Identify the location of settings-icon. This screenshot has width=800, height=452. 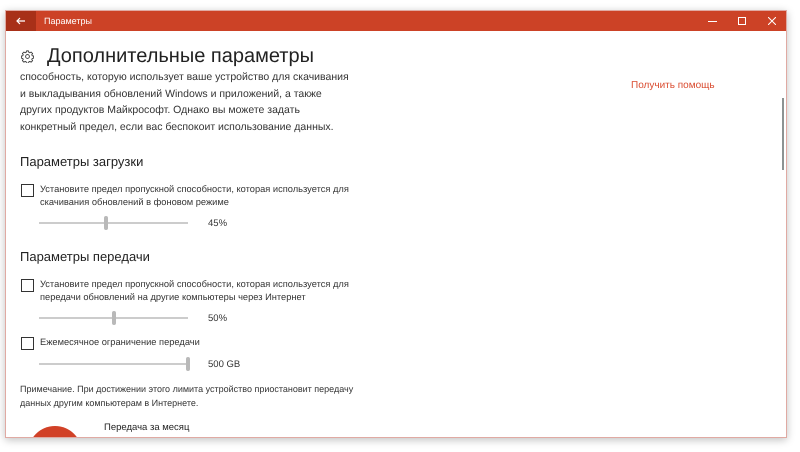
(27, 56).